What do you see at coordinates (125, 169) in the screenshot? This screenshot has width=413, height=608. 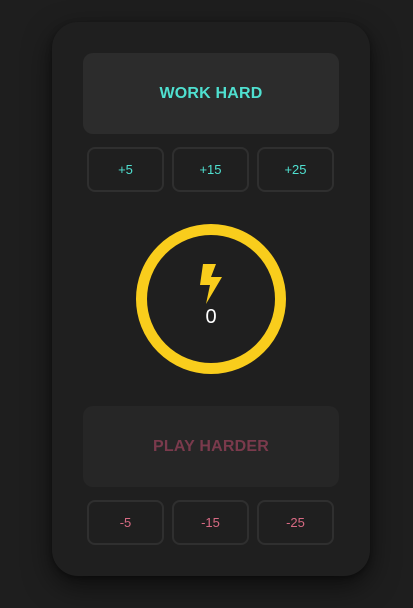 I see `add-5-button: +5` at bounding box center [125, 169].